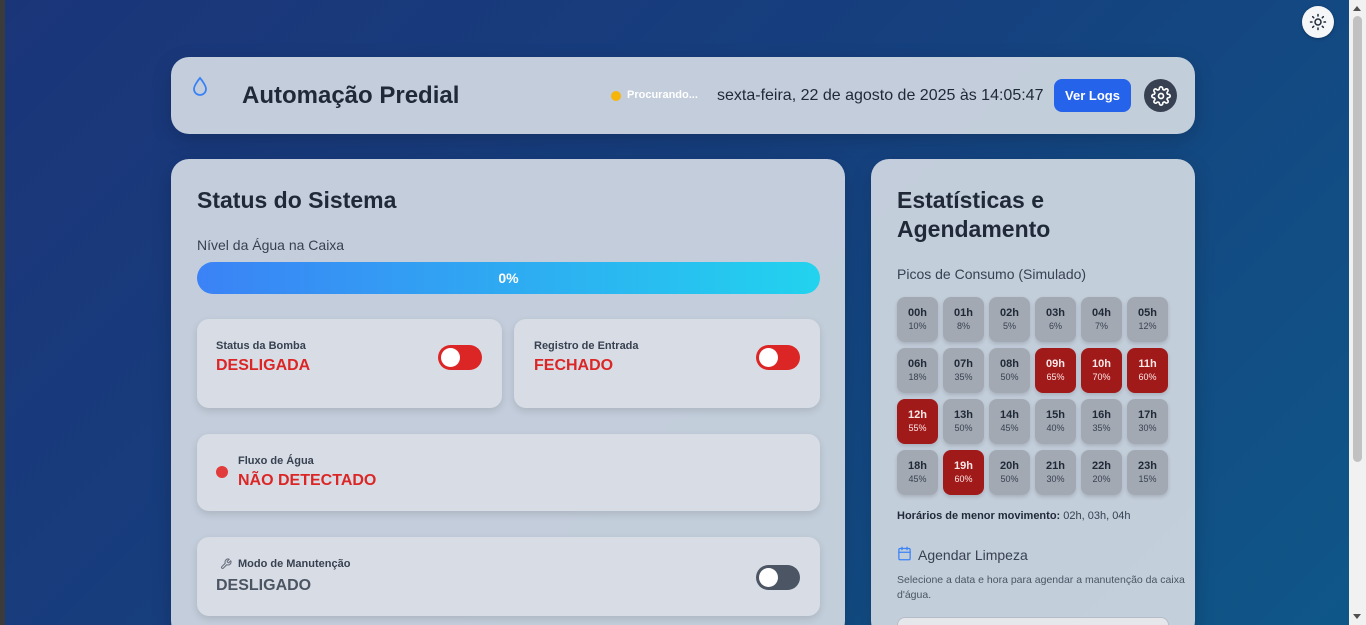  Describe the element at coordinates (1147, 326) in the screenshot. I see `hour-consumption-percent: 12%` at that location.